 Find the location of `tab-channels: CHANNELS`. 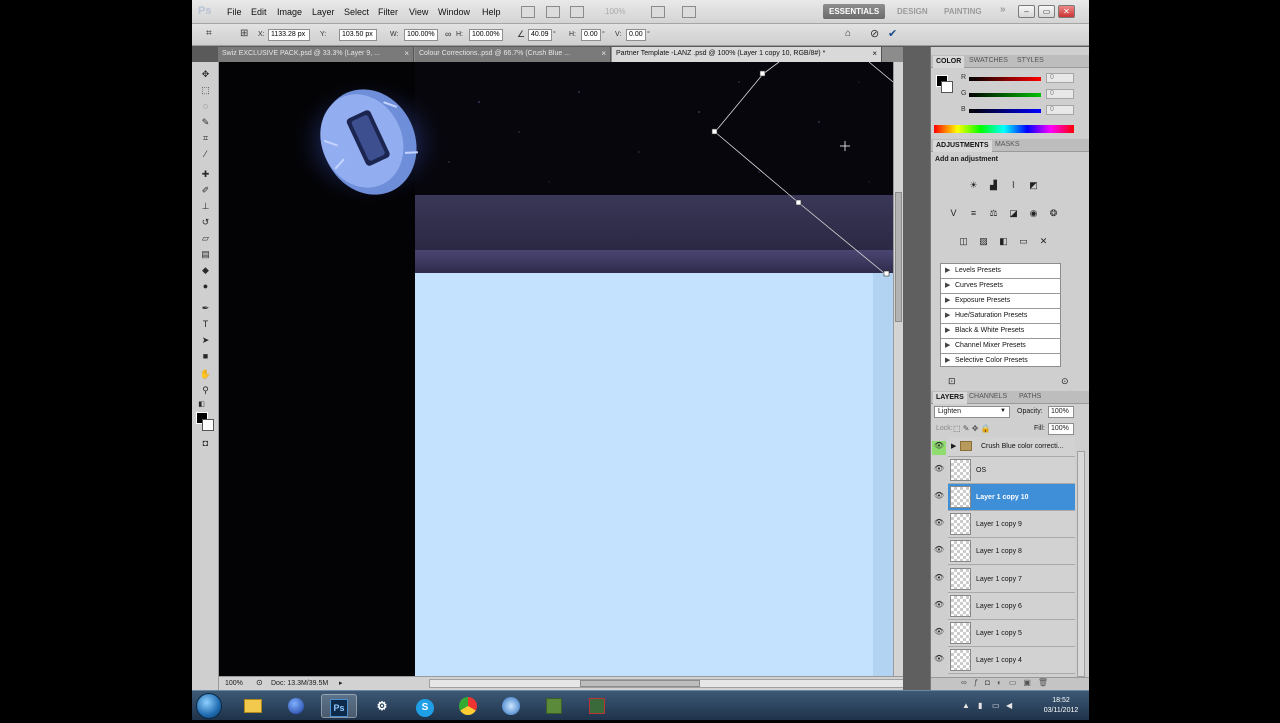

tab-channels: CHANNELS is located at coordinates (988, 396).